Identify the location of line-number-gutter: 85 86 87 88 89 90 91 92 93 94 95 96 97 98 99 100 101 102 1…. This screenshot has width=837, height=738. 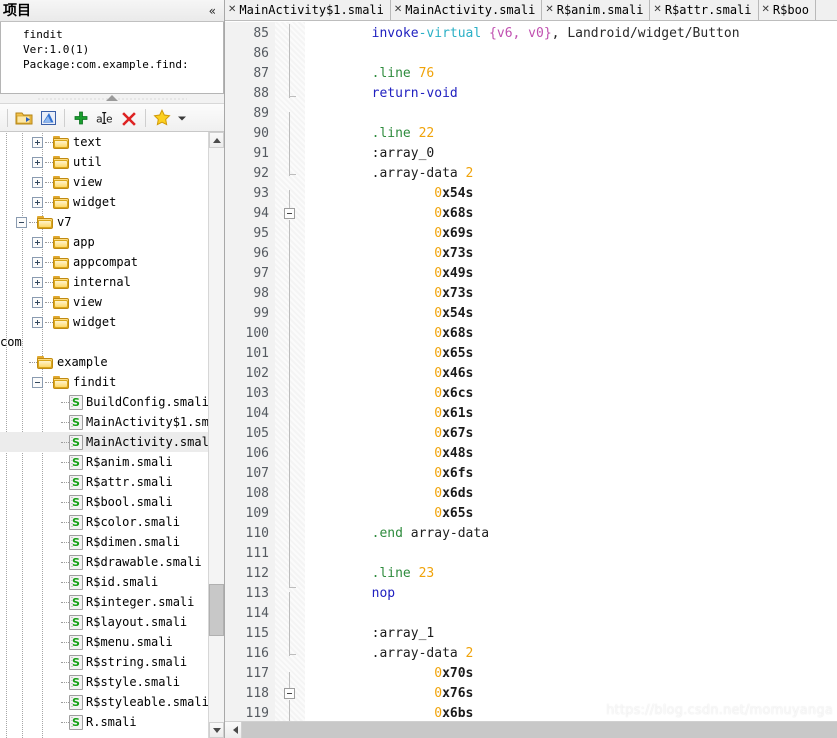
(250, 371).